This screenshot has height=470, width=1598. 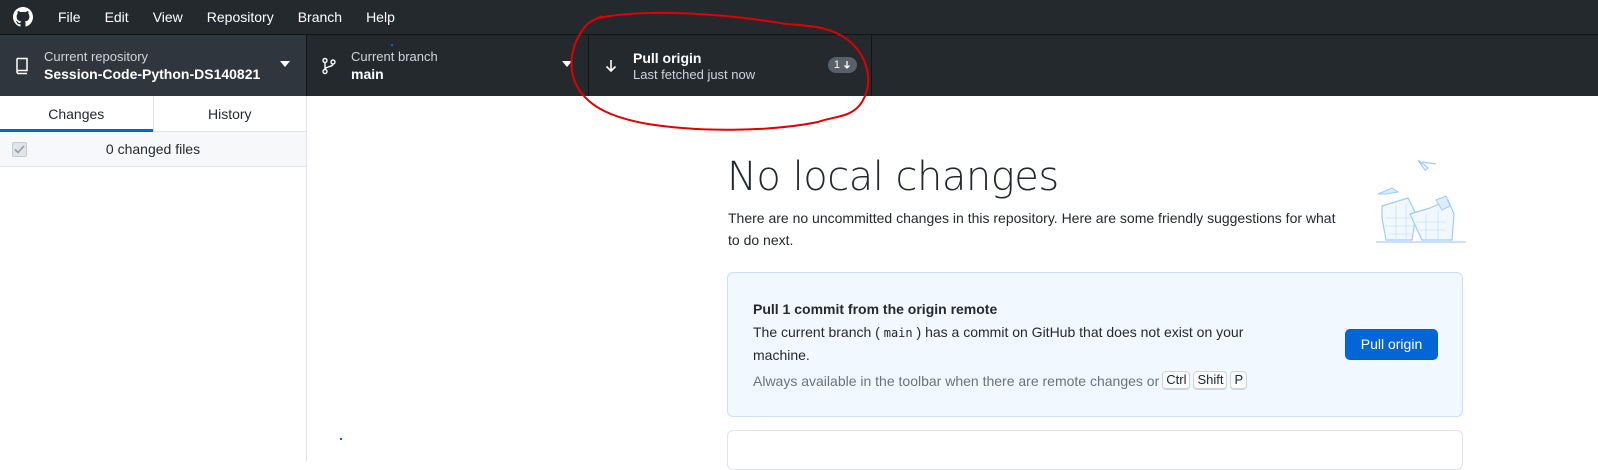 I want to click on menu-edit: Edit, so click(x=117, y=17).